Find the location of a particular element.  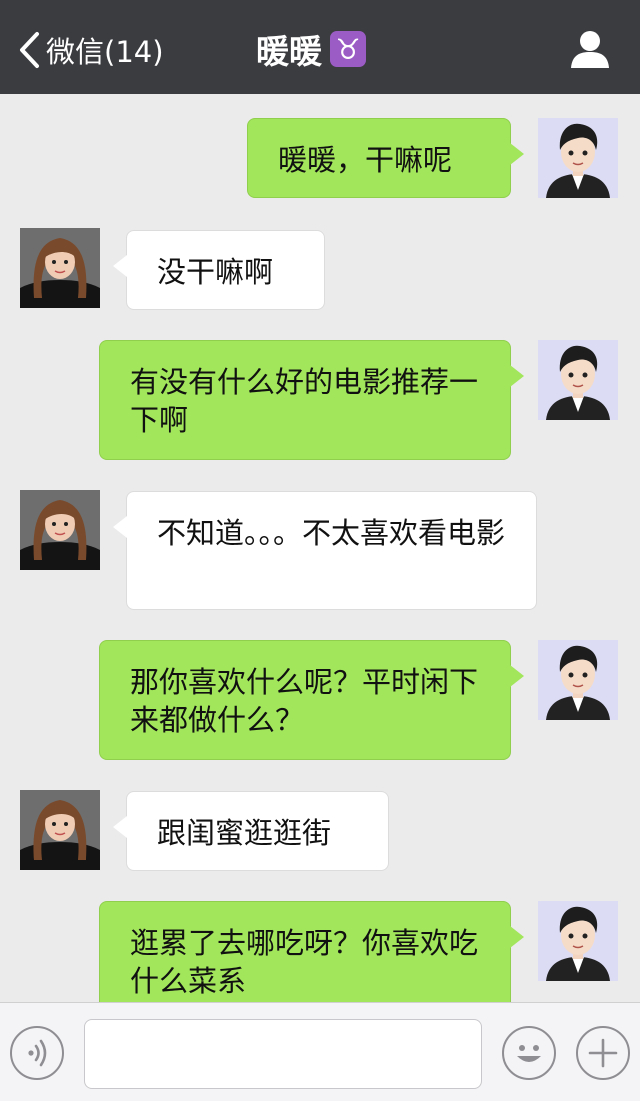

message-text: 逛累了去哪吃呀？你喜欢吃什么菜系 is located at coordinates (304, 962).